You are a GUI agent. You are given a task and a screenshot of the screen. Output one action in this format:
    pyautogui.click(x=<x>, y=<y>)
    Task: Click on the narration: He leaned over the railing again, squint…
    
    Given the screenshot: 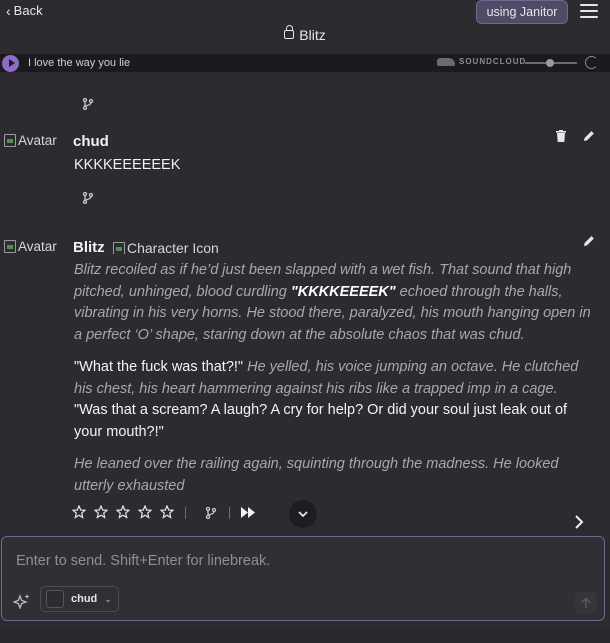 What is the action you would take?
    pyautogui.click(x=316, y=475)
    